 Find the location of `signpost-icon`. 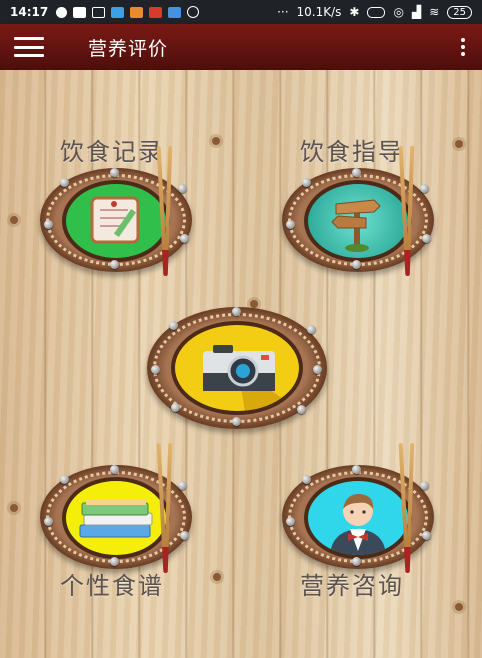

signpost-icon is located at coordinates (356, 225).